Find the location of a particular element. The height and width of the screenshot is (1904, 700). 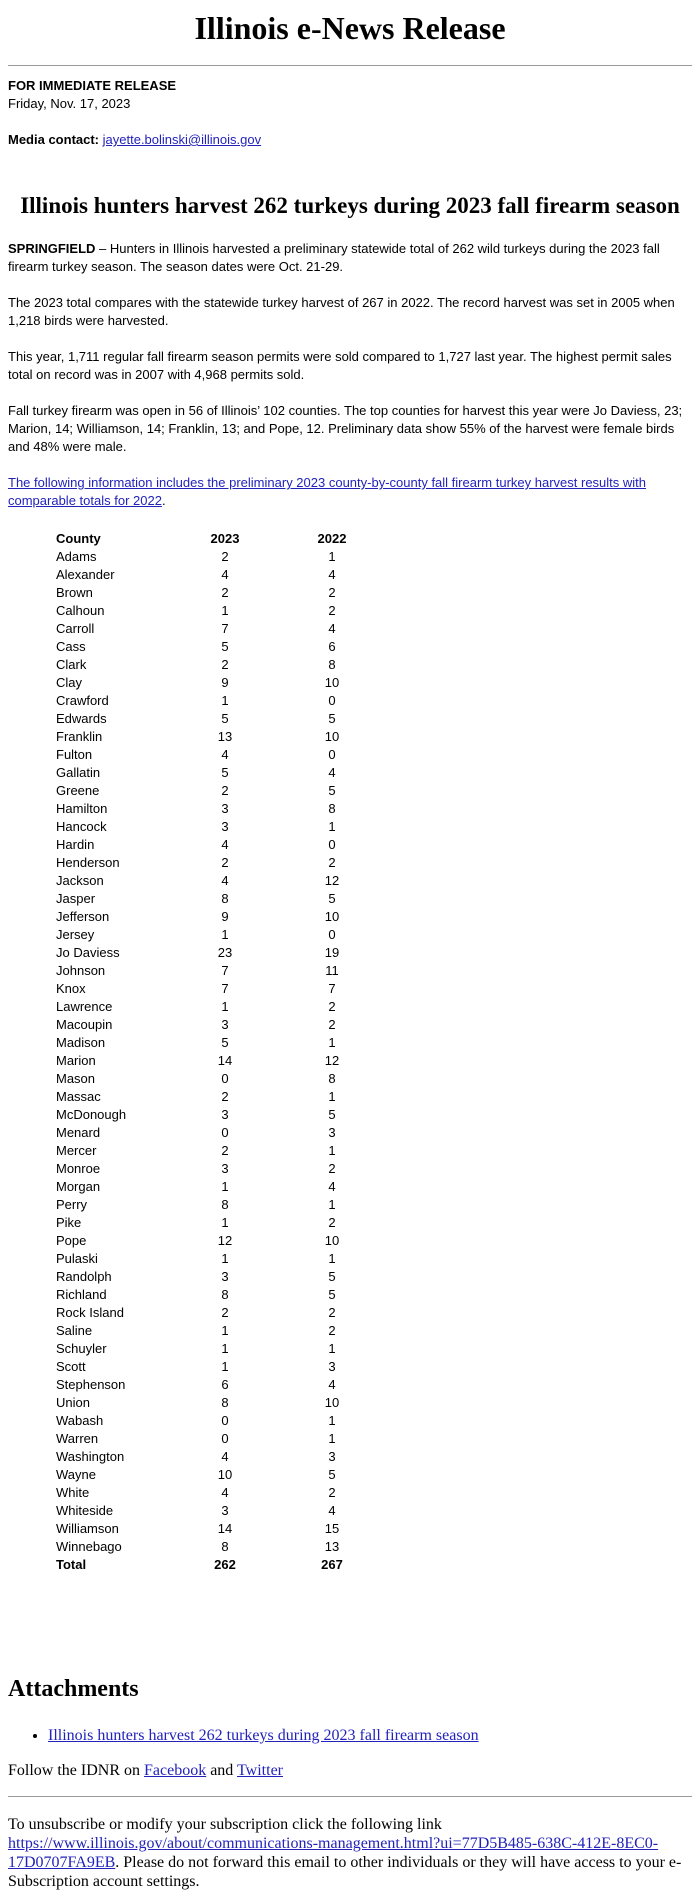

table-row: Pike 1 2 is located at coordinates (216, 1223).